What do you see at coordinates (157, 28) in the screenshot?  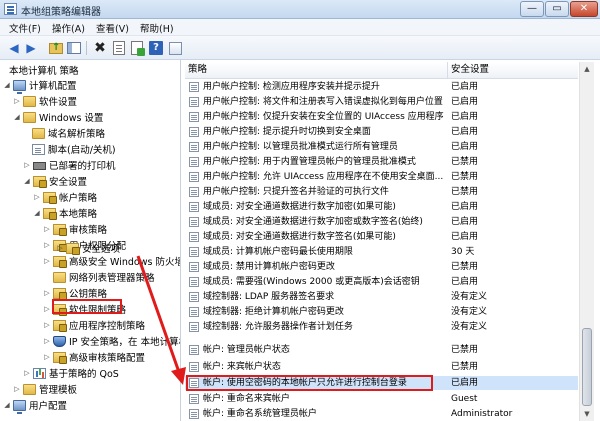 I see `menu-help: 帮助(H)` at bounding box center [157, 28].